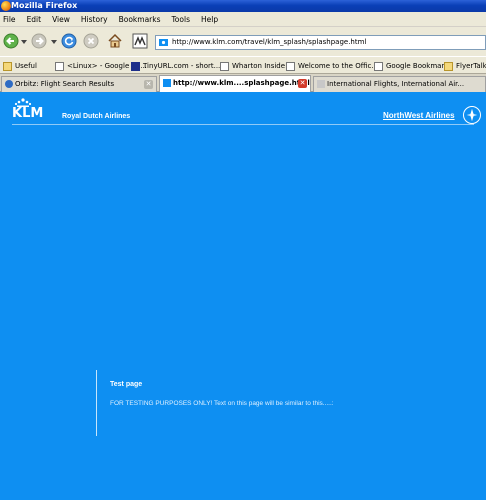 This screenshot has height=500, width=486. I want to click on tab-label: http://www.klm....splashpage.html, so click(241, 83).